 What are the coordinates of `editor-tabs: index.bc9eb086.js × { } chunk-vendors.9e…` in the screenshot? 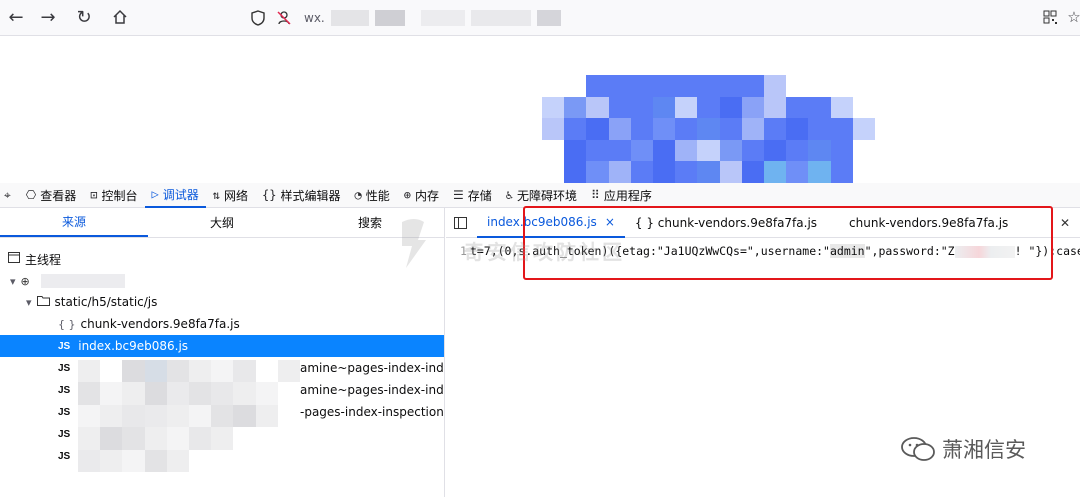 It's located at (763, 223).